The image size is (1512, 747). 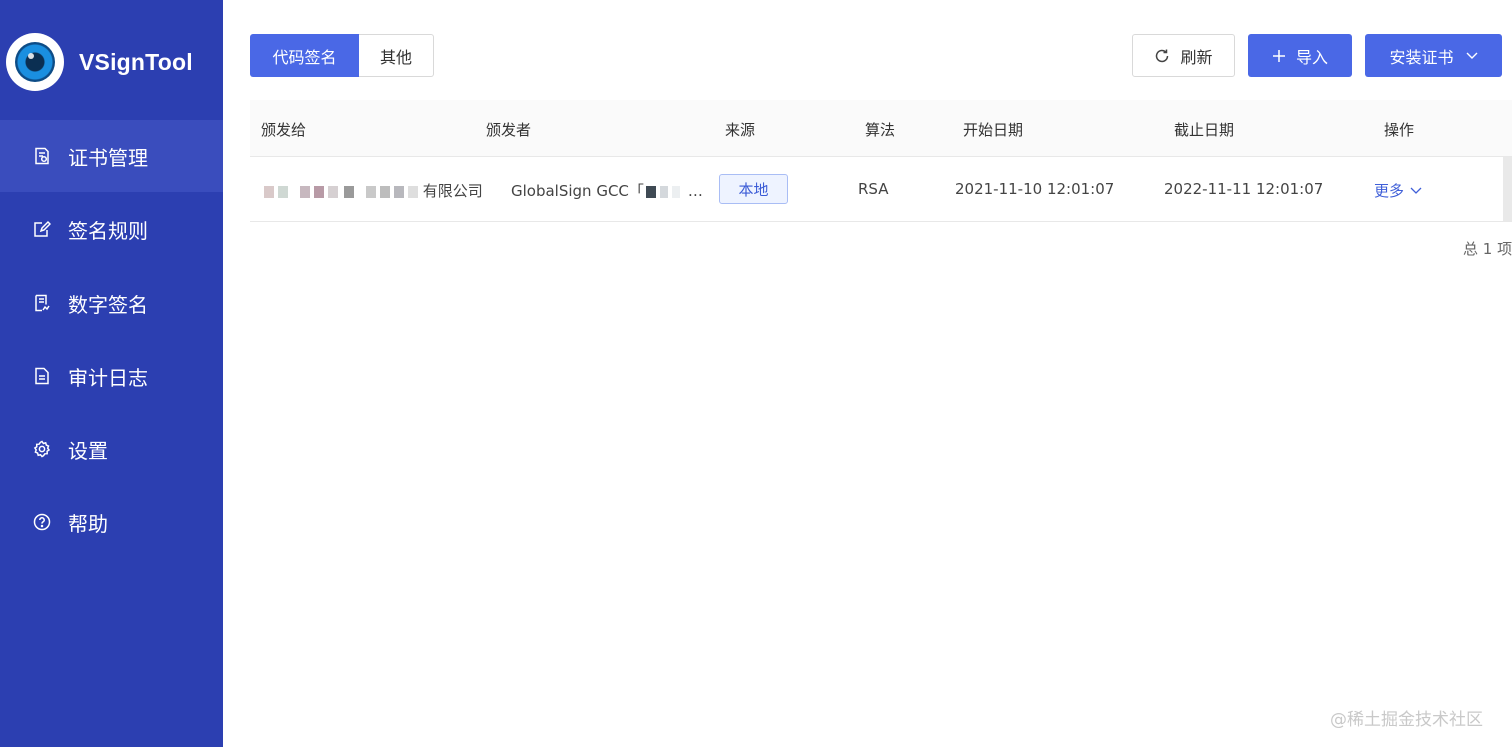 I want to click on brand: VSignTool, so click(x=111, y=60).